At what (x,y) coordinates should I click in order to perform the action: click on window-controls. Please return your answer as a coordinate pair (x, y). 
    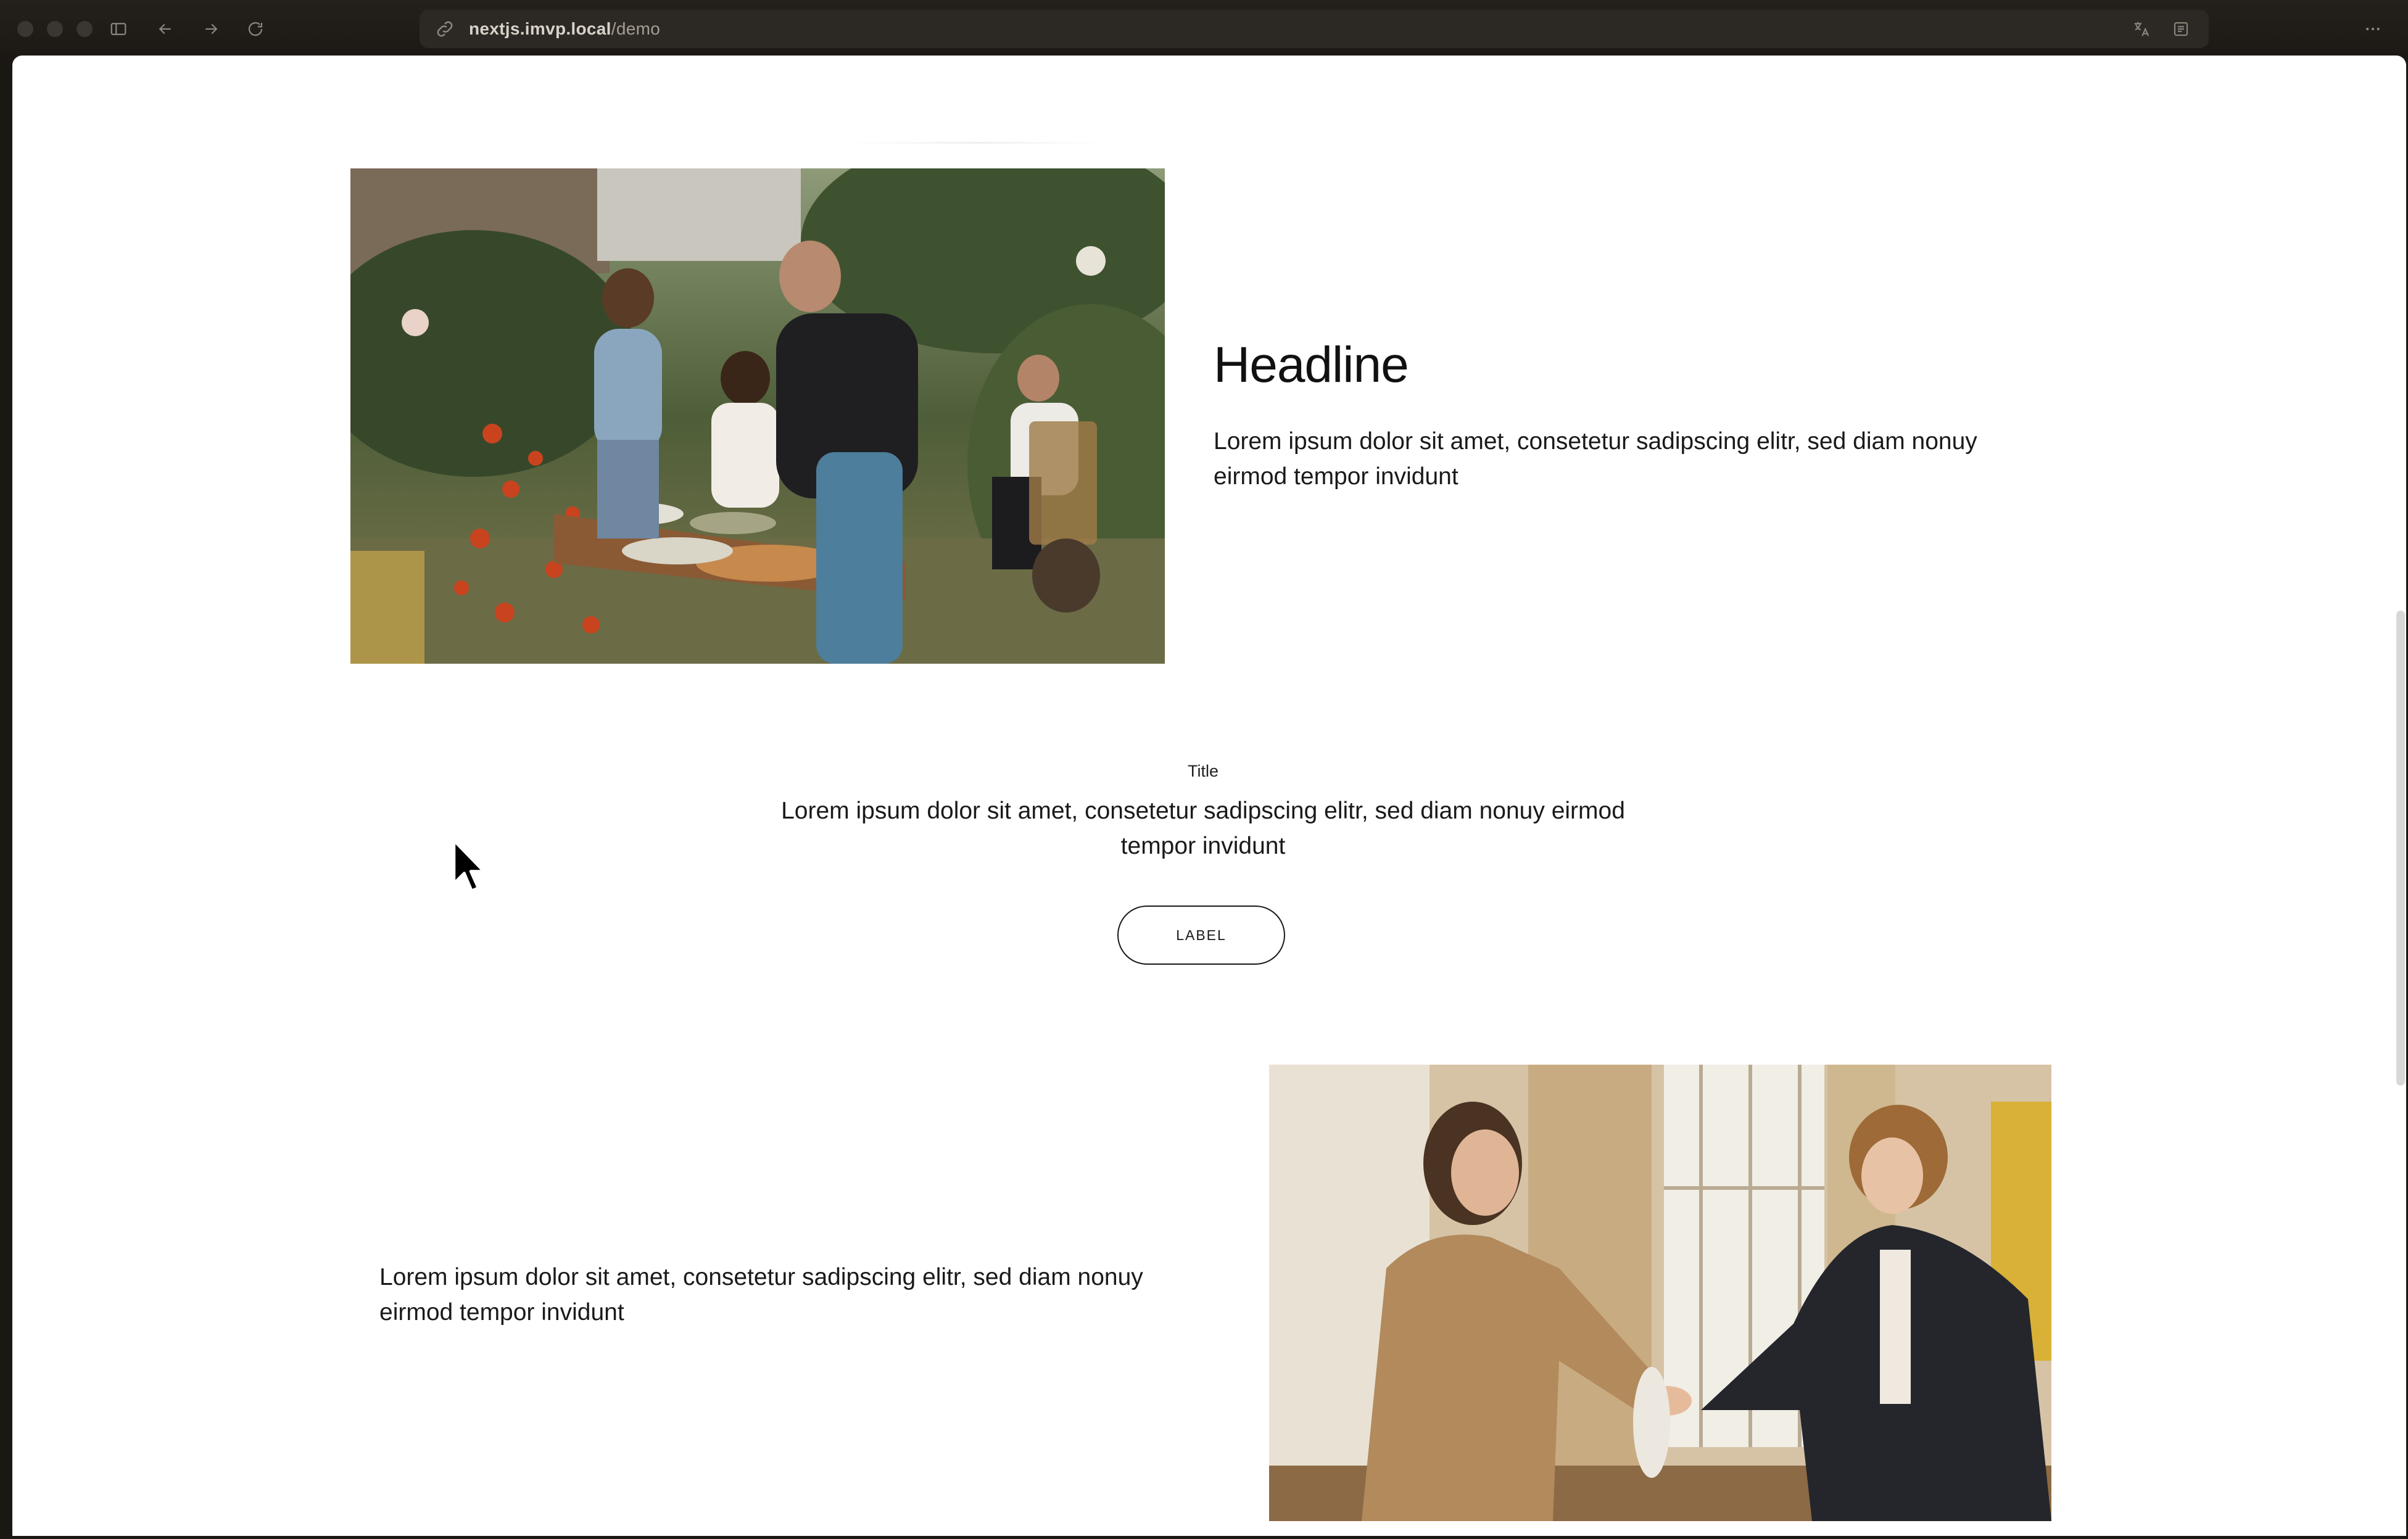
    Looking at the image, I should click on (55, 29).